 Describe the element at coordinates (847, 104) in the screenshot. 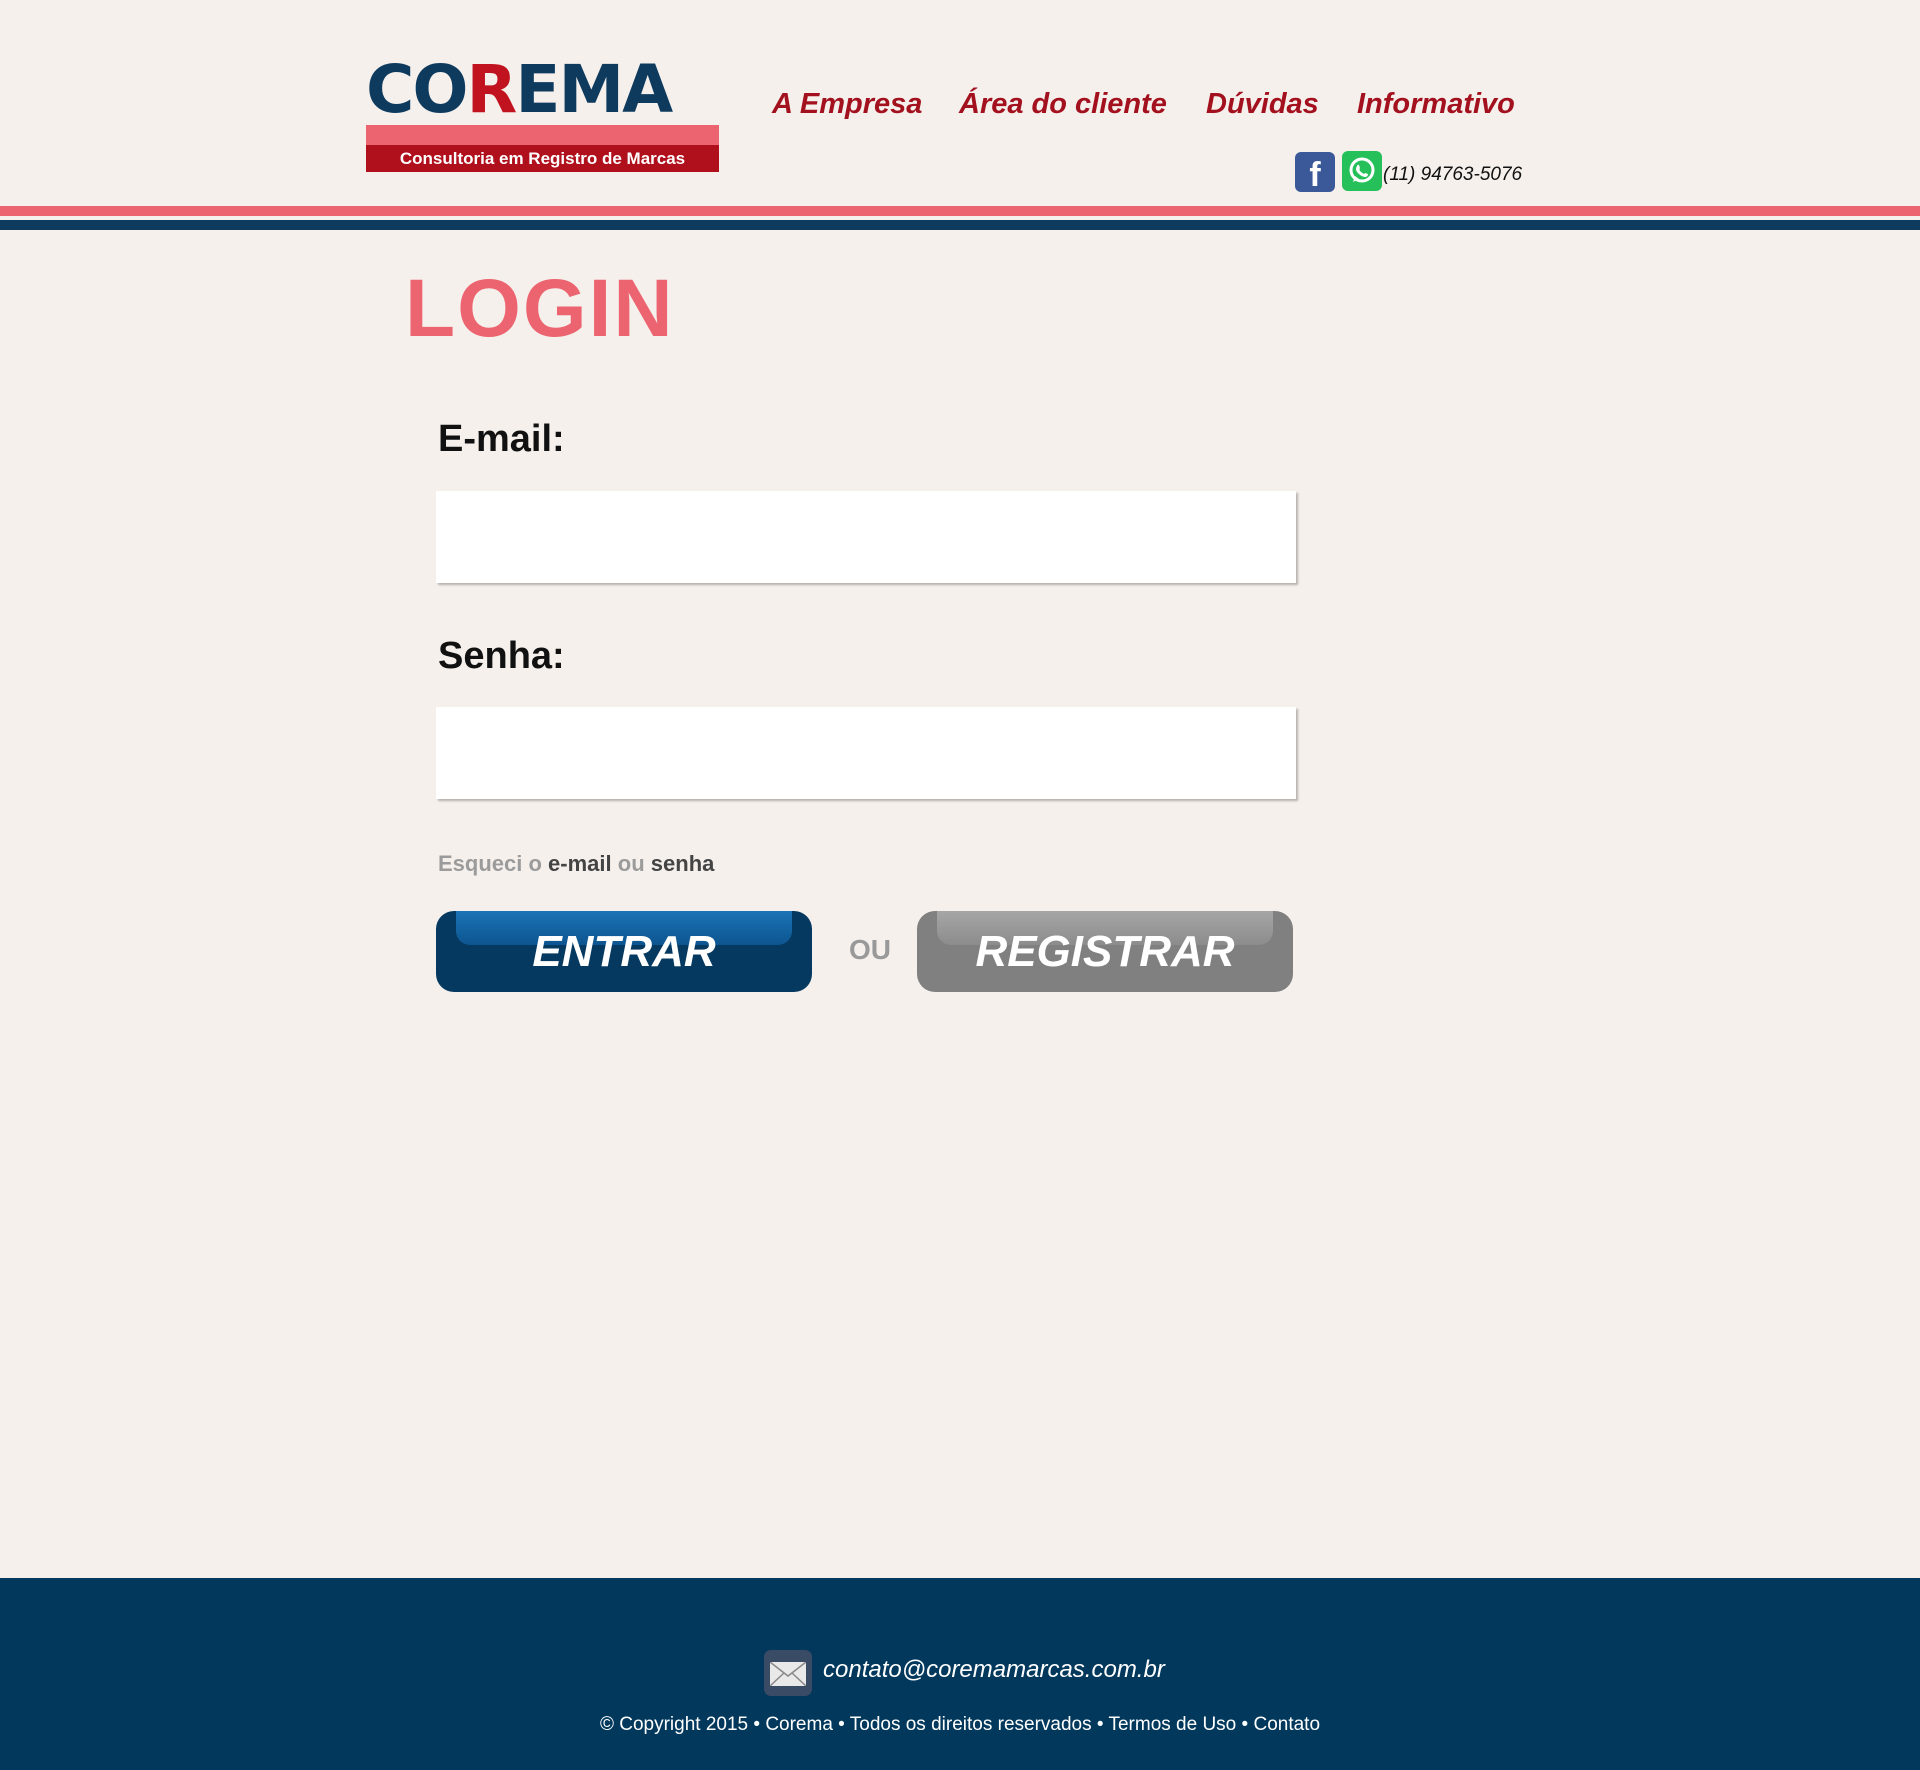

I see `nav-item-a-empresa: A Empresa` at that location.